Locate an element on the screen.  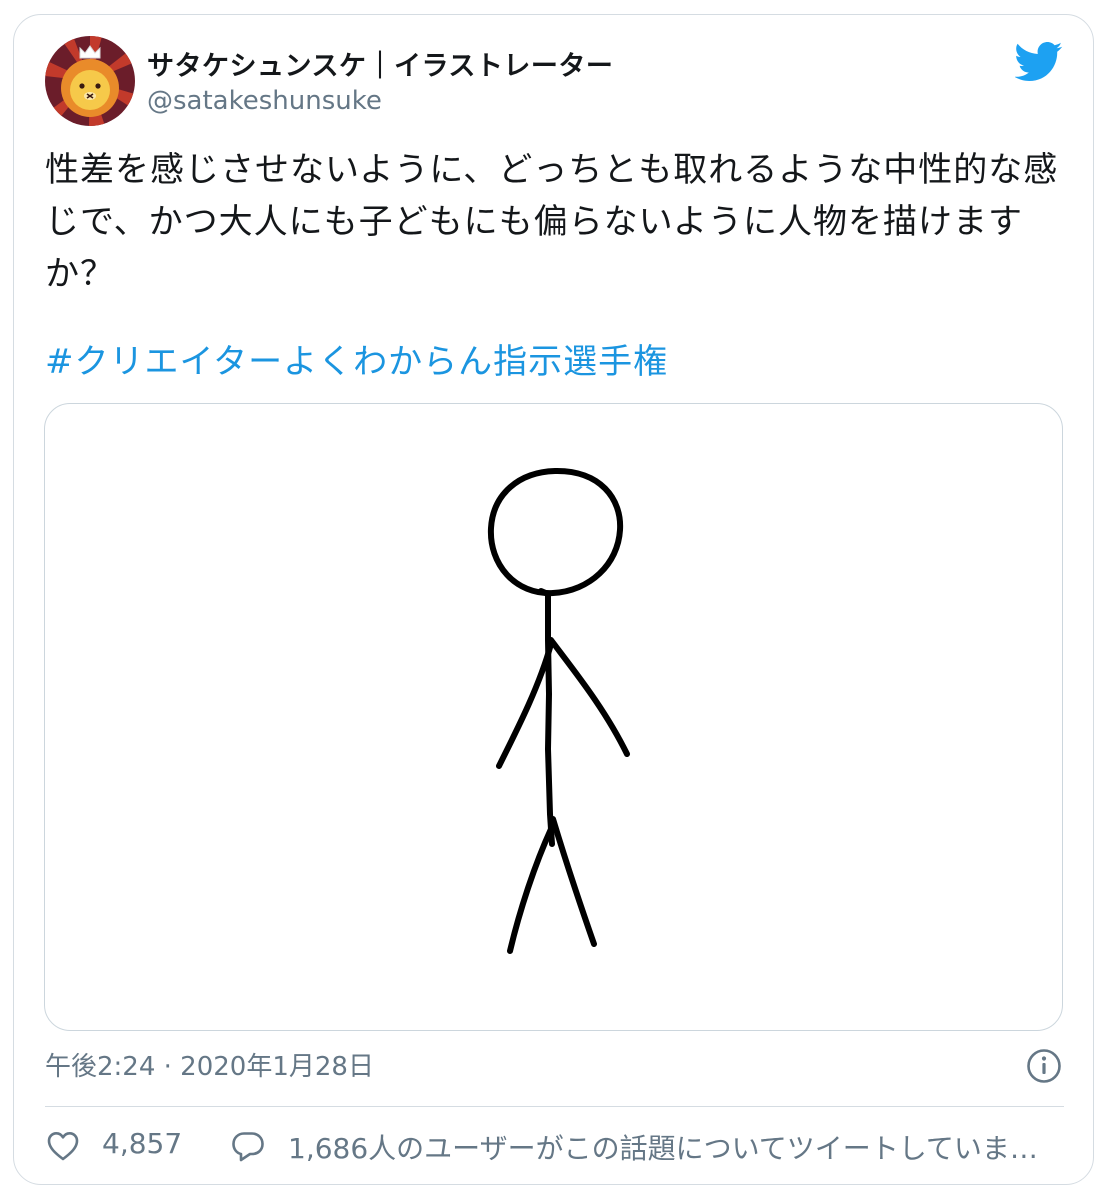
reply-bubble-icon is located at coordinates (248, 1146).